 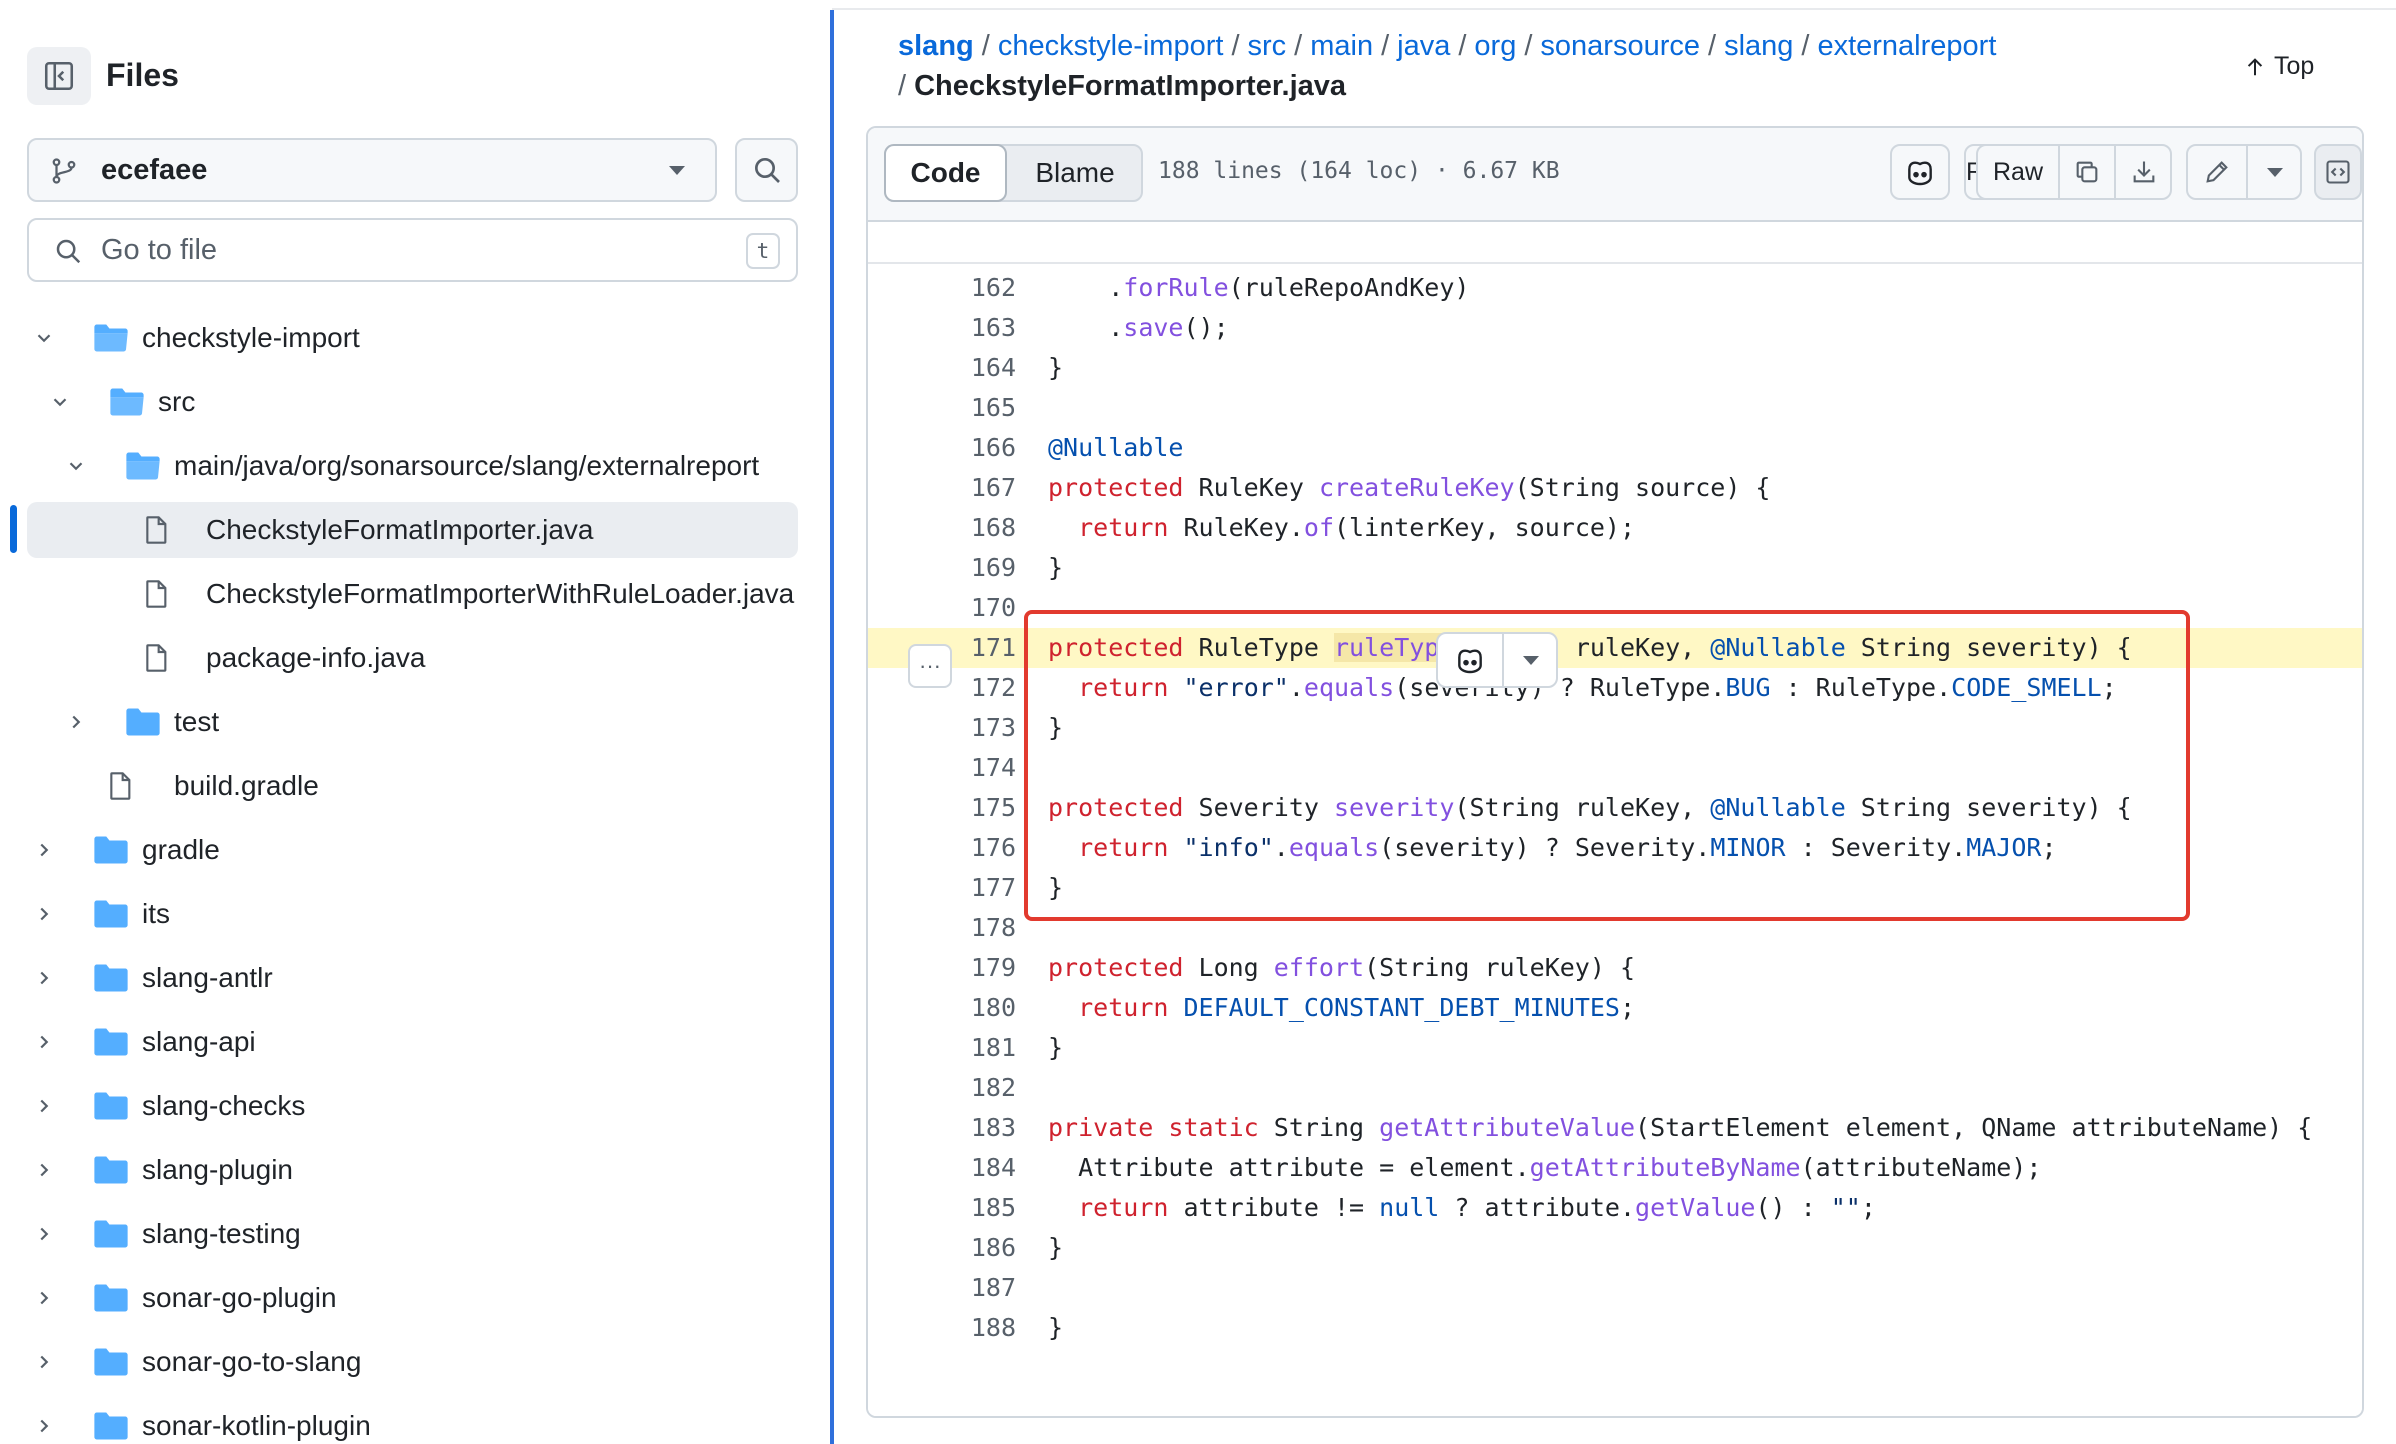 I want to click on tree-file: CheckstyleFormatImporter.java, so click(x=412, y=530).